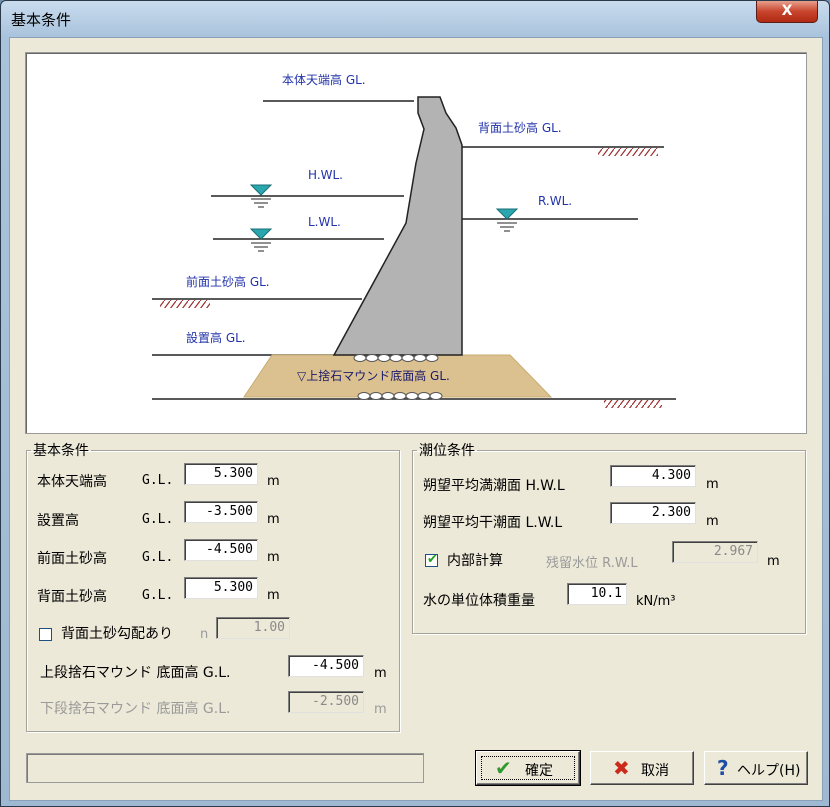  I want to click on internal-calc-label: 内部計算, so click(475, 561).